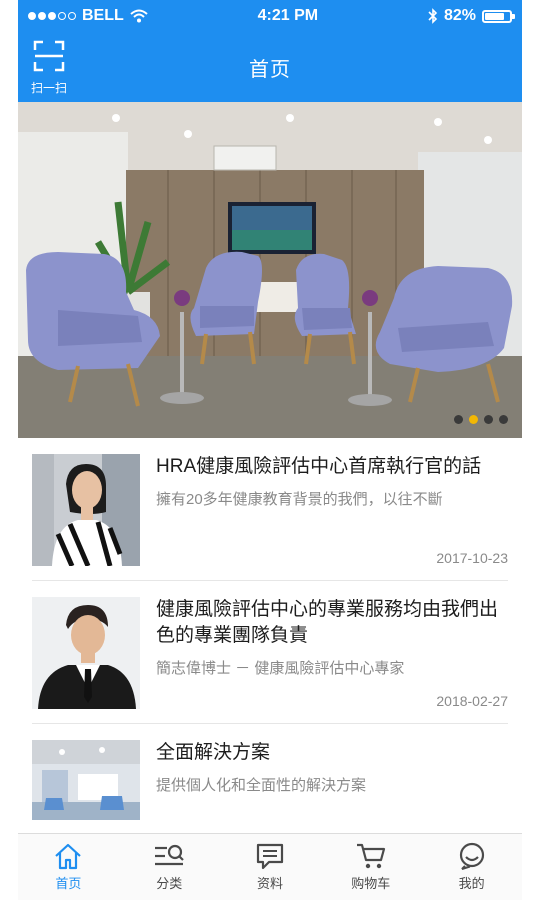 This screenshot has width=540, height=900. Describe the element at coordinates (371, 883) in the screenshot. I see `tab-label: 购物车` at that location.